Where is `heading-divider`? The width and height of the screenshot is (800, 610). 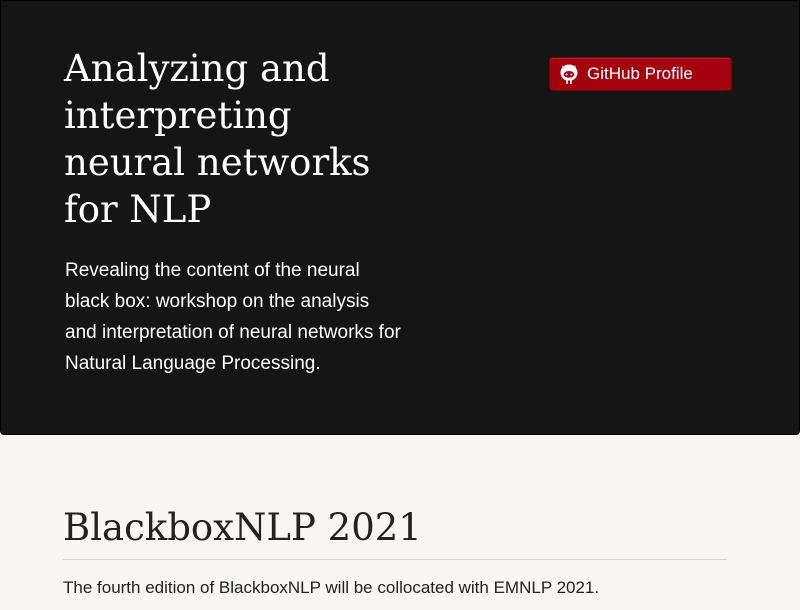 heading-divider is located at coordinates (395, 559).